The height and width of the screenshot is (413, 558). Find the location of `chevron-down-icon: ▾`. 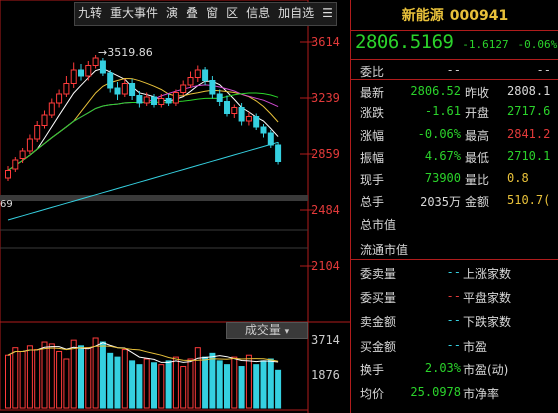

chevron-down-icon: ▾ is located at coordinates (287, 332).